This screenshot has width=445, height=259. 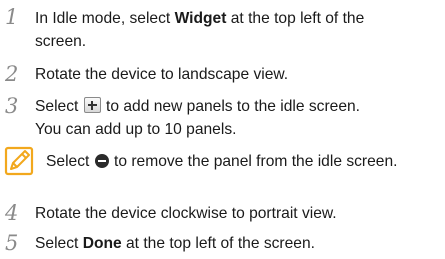 I want to click on step-number: 3, so click(x=12, y=106).